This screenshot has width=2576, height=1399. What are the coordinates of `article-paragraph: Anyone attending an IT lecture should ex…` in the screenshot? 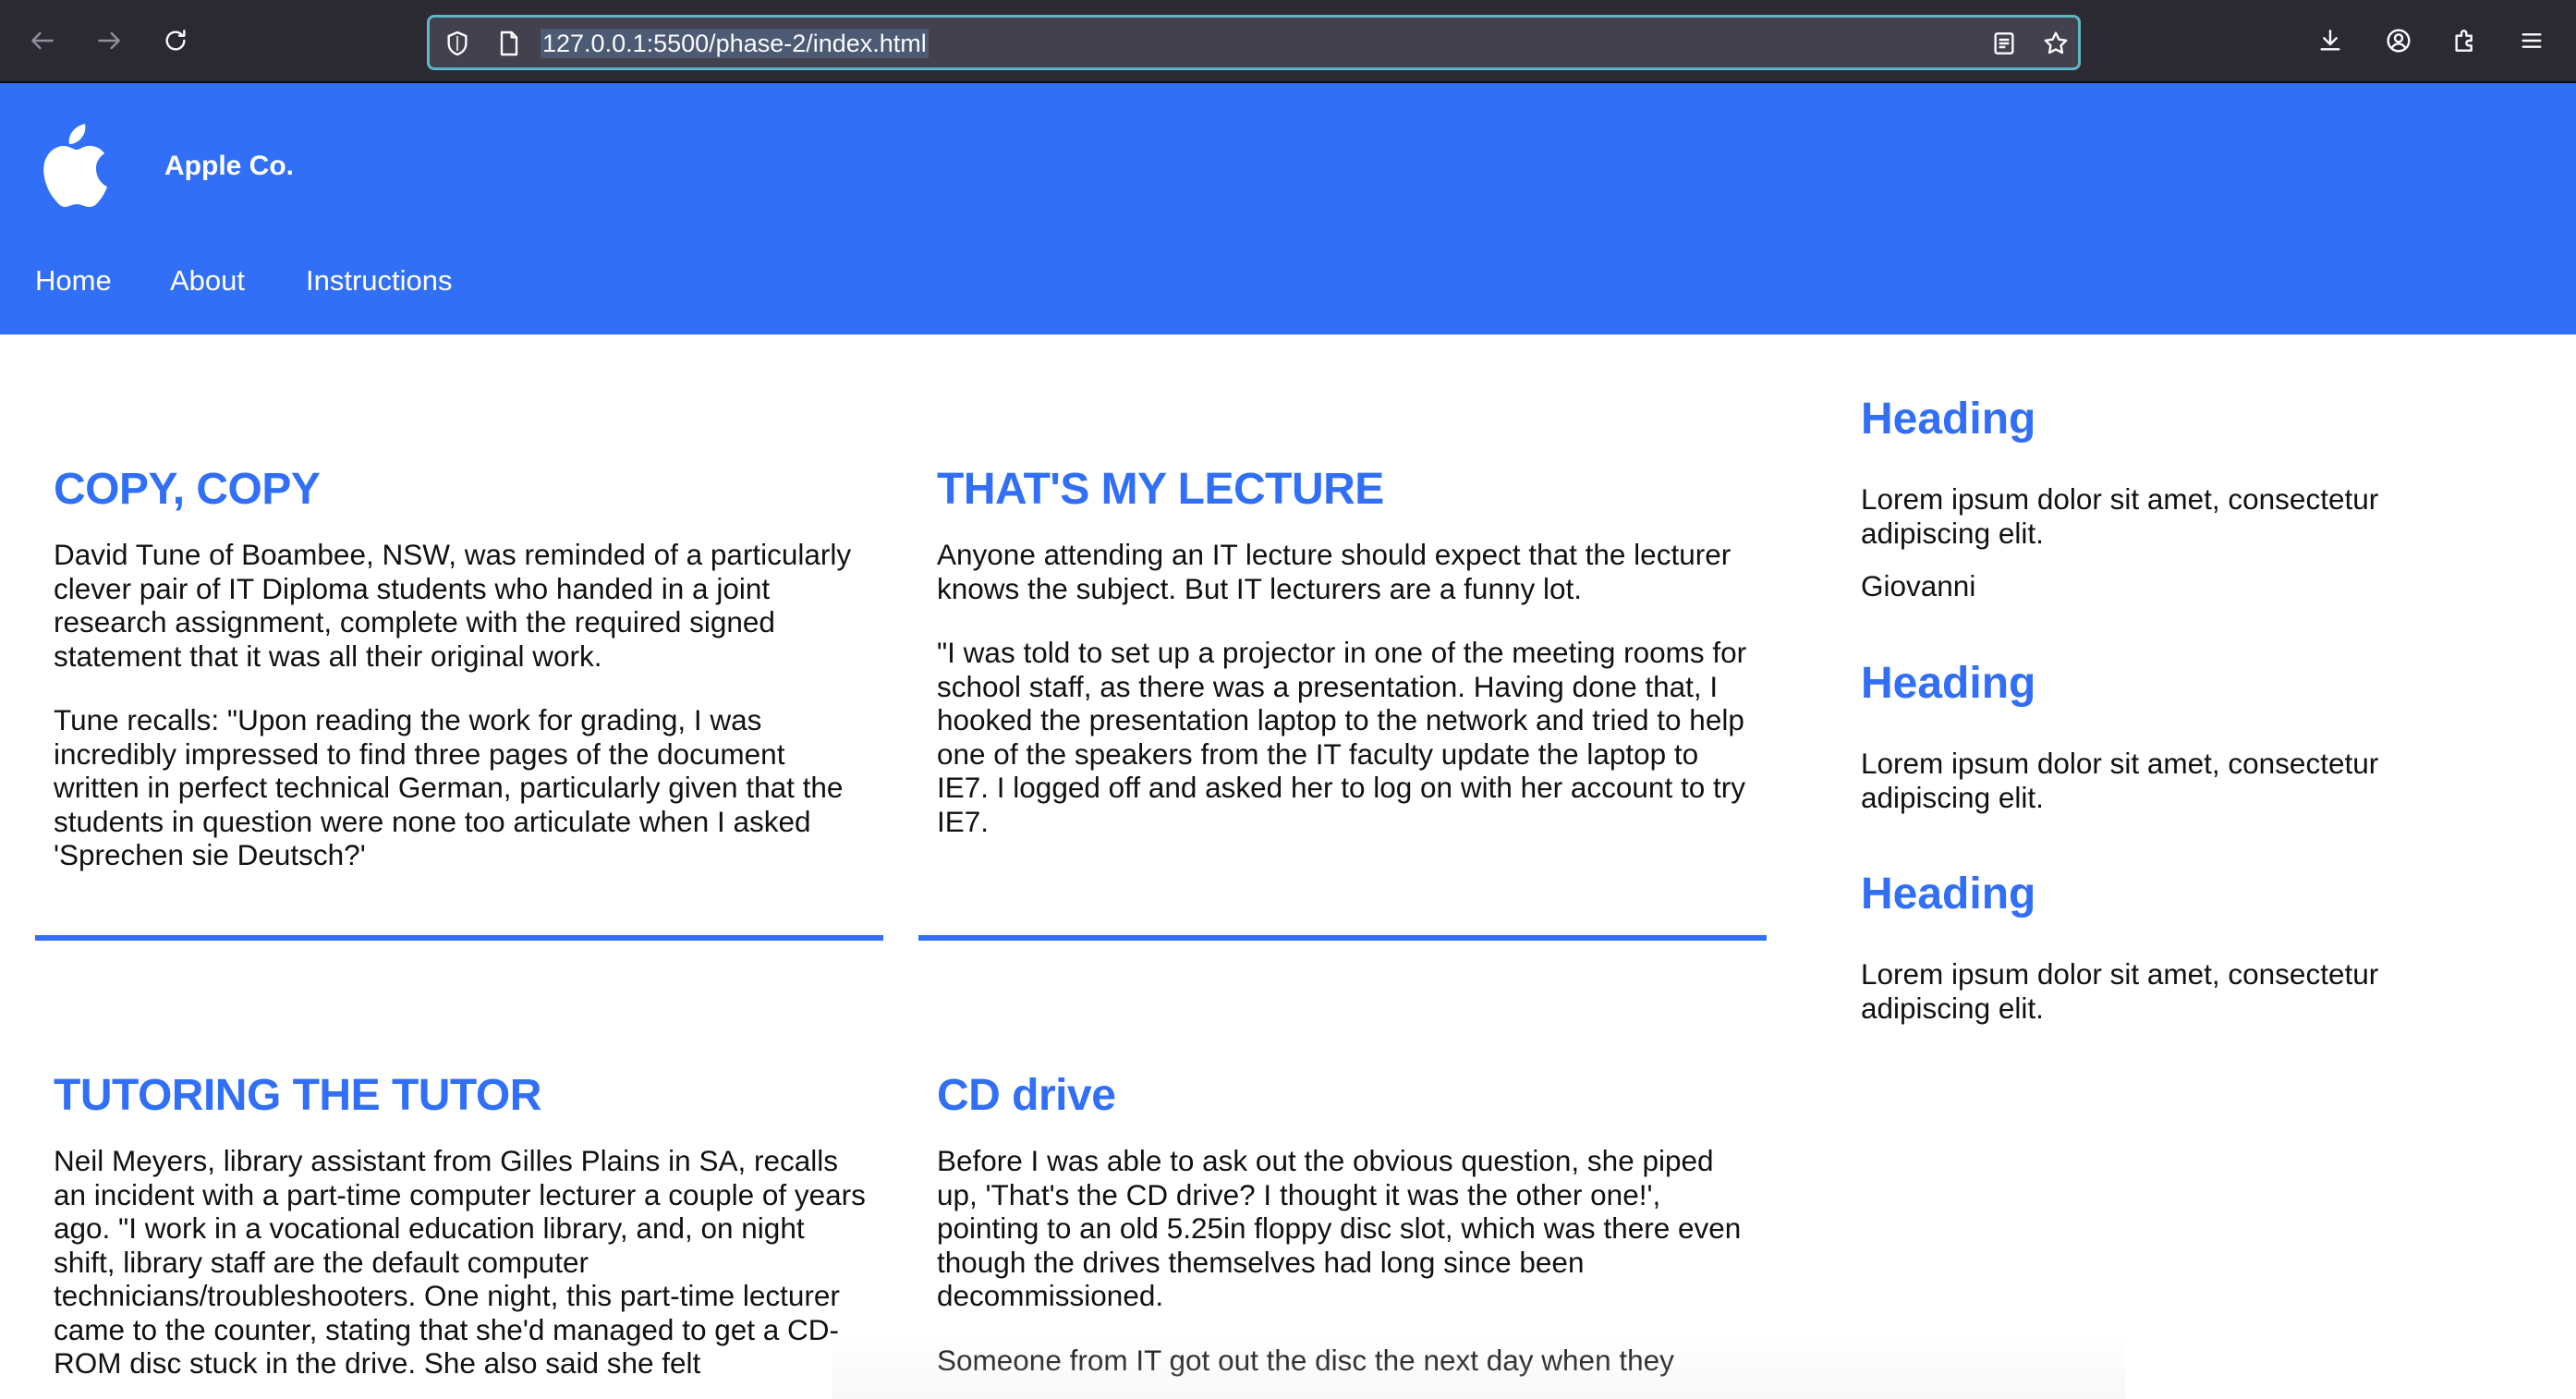 It's located at (1334, 571).